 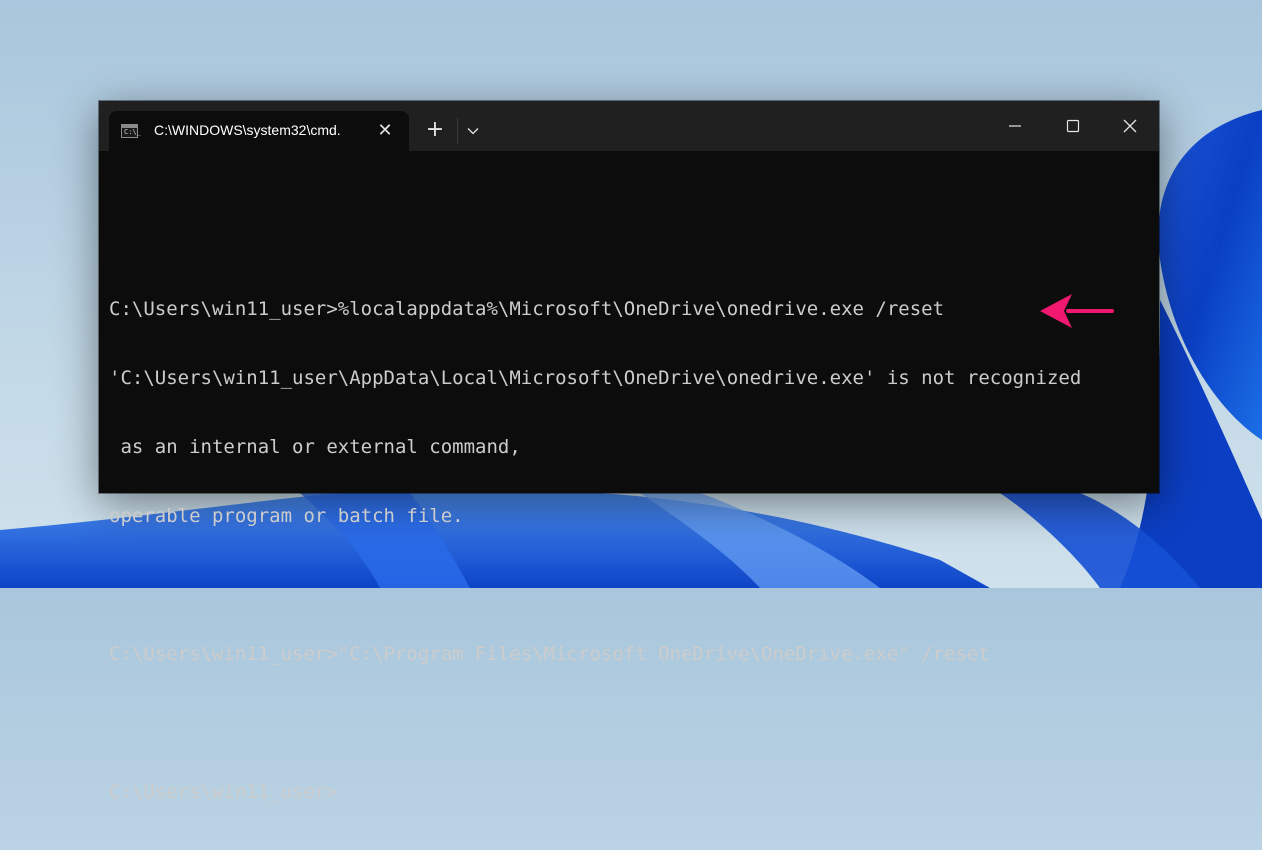 I want to click on minimize-icon, so click(x=1015, y=126).